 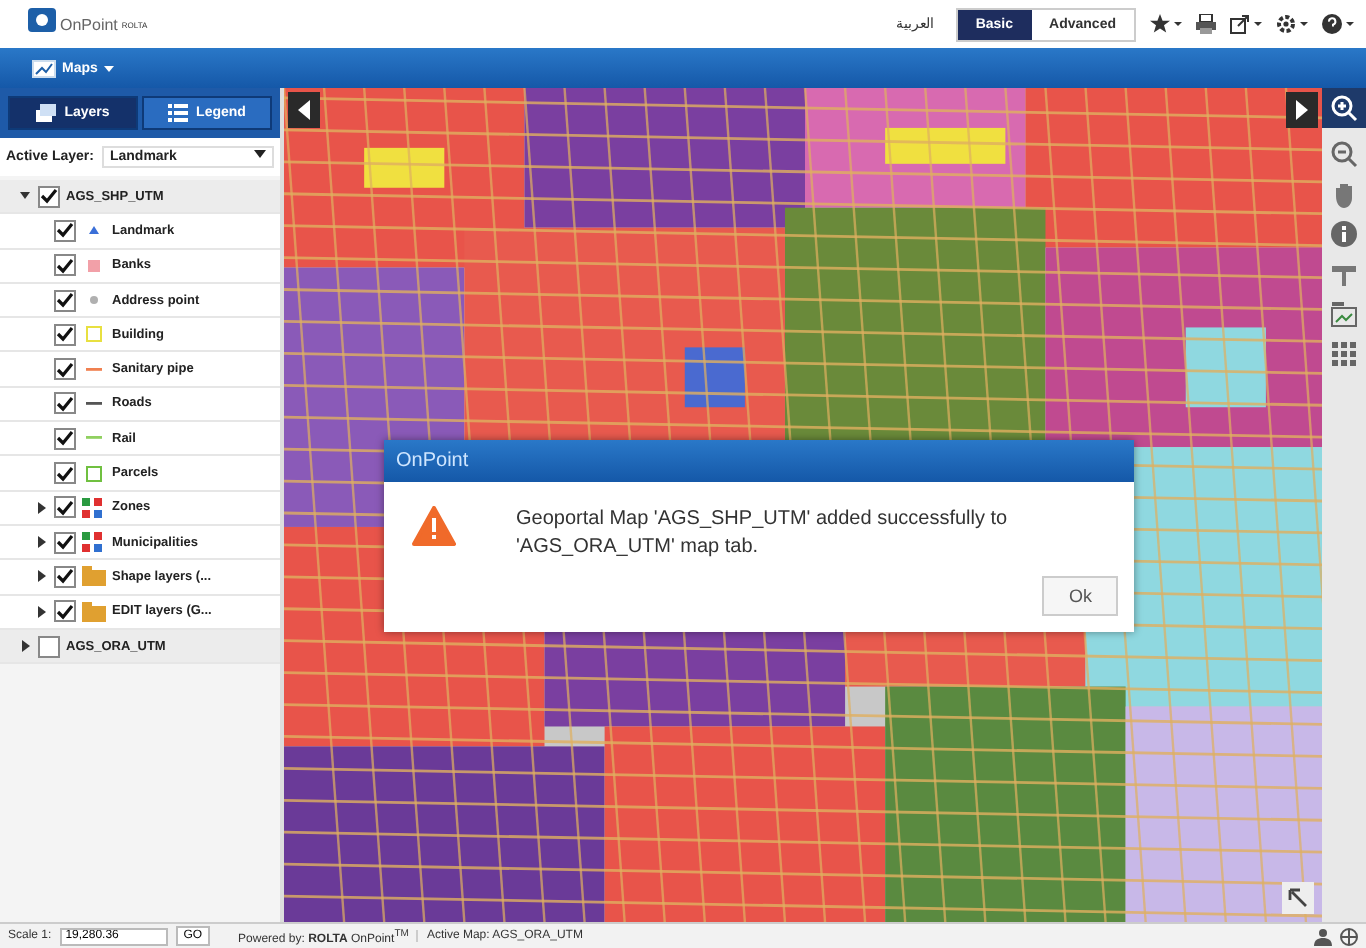 I want to click on list-icon, so click(x=178, y=113).